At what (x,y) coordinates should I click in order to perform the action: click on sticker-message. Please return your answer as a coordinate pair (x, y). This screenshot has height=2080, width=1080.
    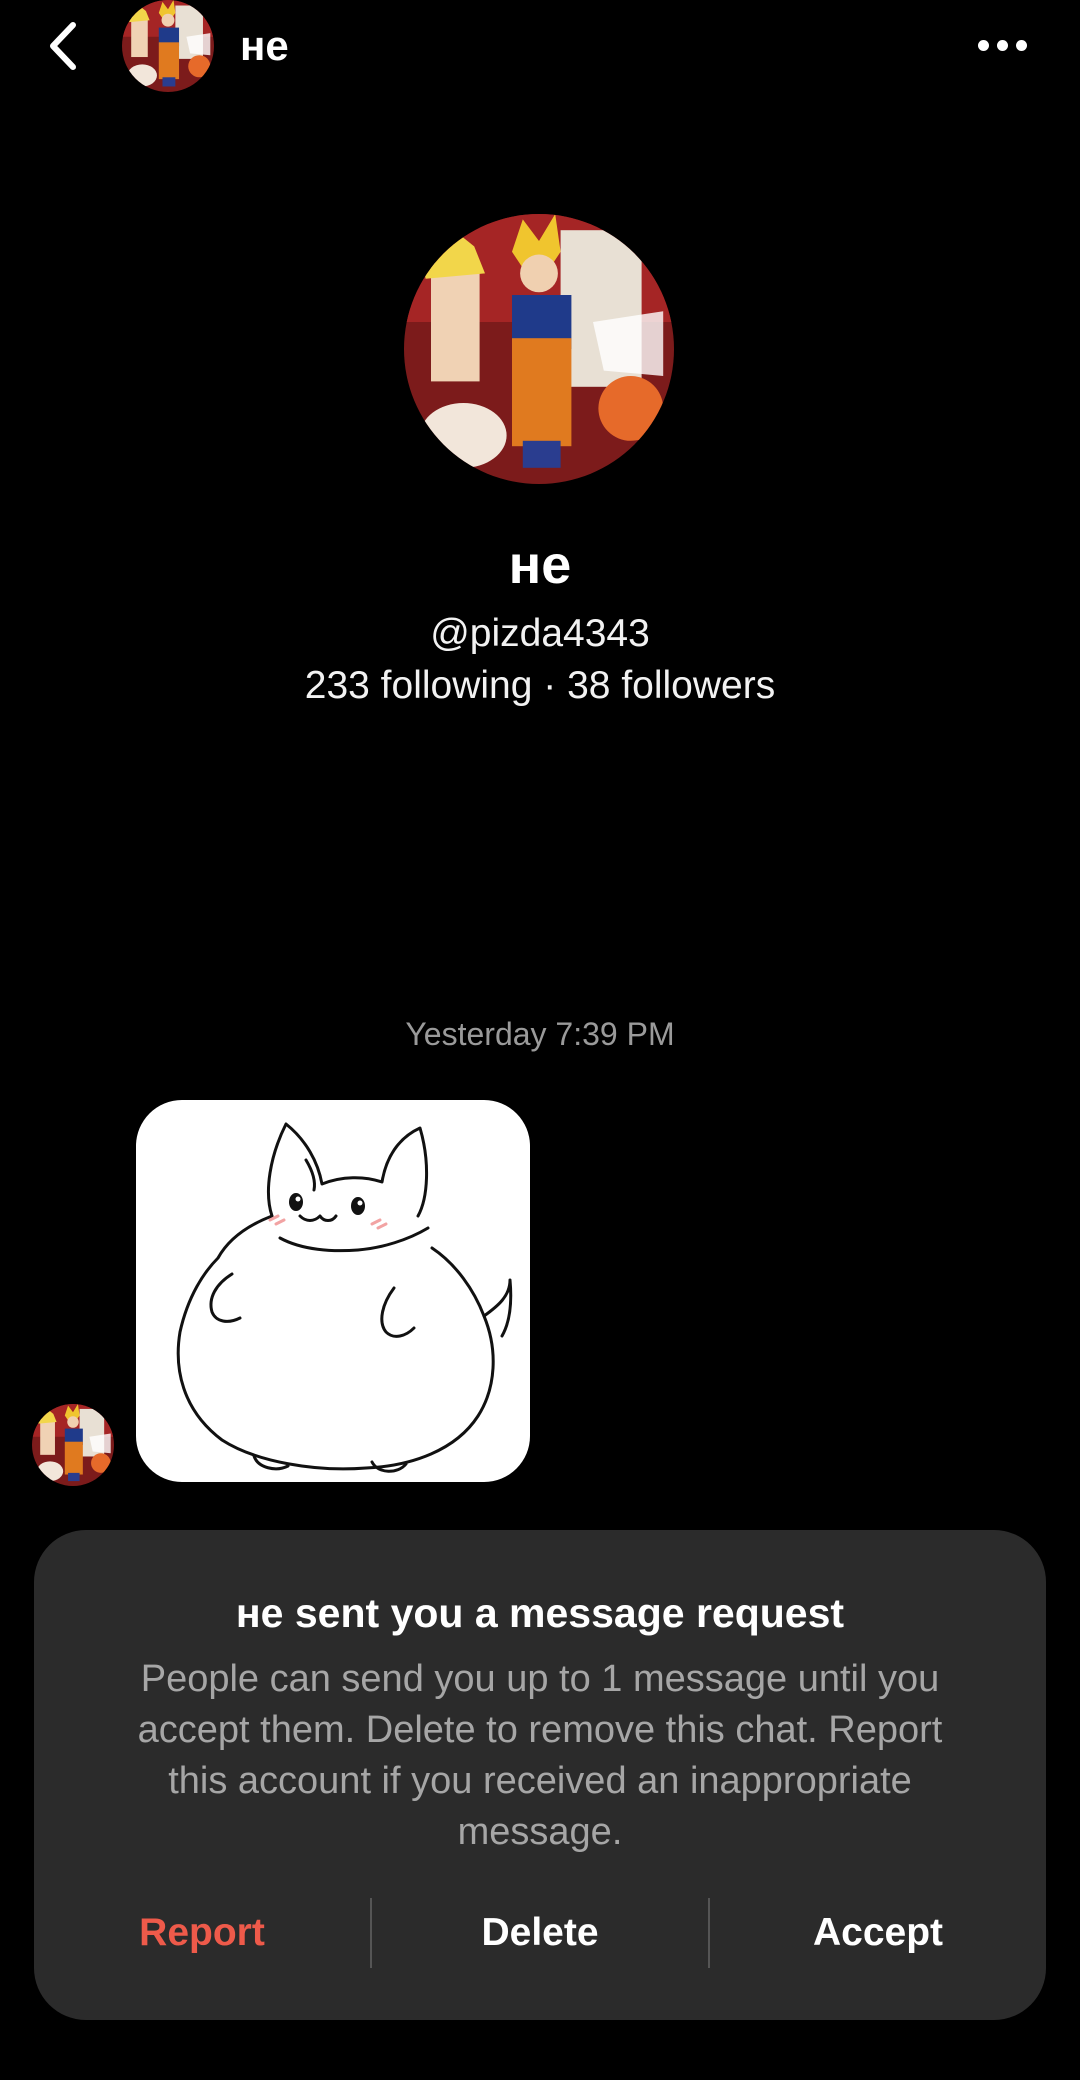
    Looking at the image, I should click on (333, 1291).